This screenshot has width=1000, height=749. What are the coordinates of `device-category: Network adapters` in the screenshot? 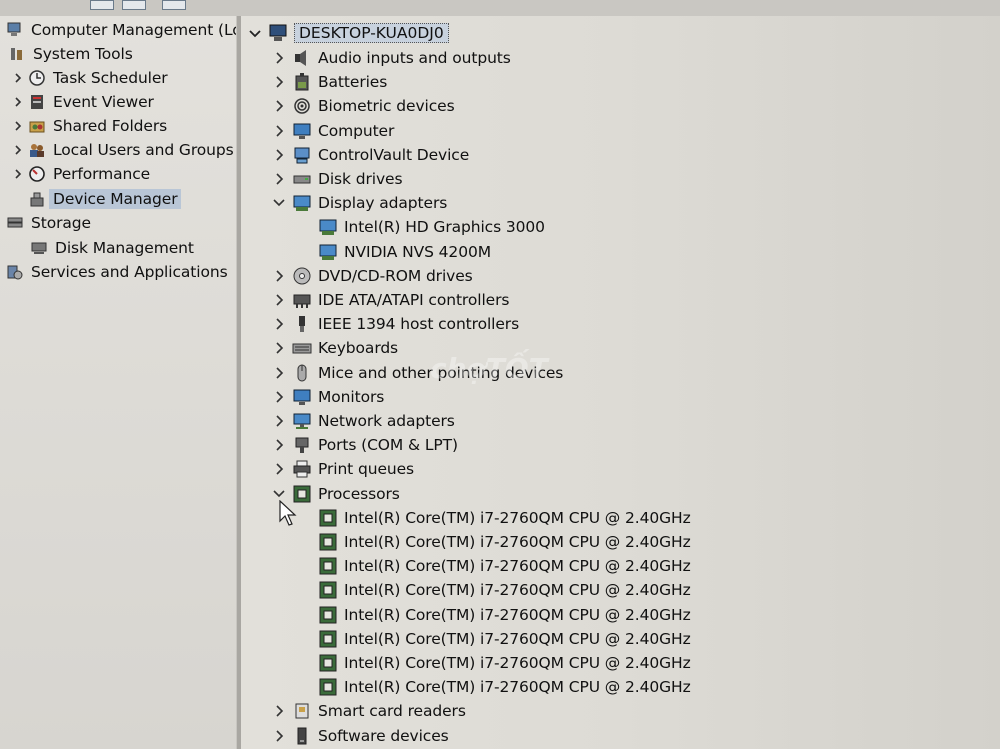 It's located at (363, 421).